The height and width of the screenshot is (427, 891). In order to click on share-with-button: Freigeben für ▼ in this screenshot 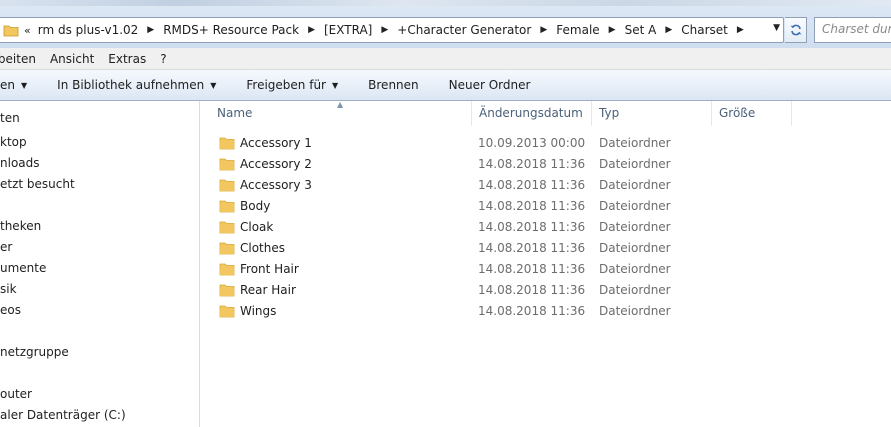, I will do `click(292, 85)`.